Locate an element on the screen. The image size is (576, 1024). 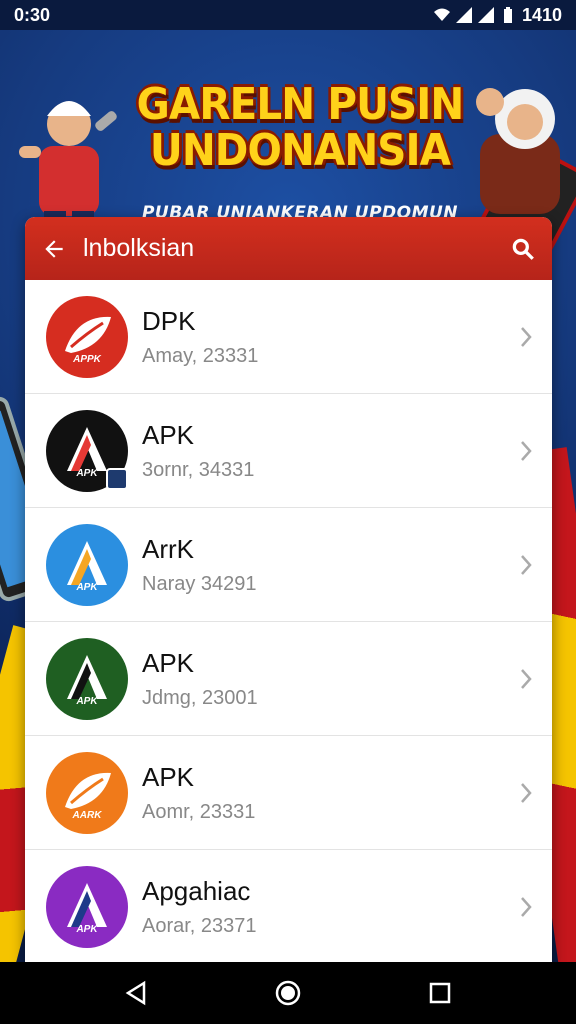
page-title: lnbolksian is located at coordinates (139, 248).